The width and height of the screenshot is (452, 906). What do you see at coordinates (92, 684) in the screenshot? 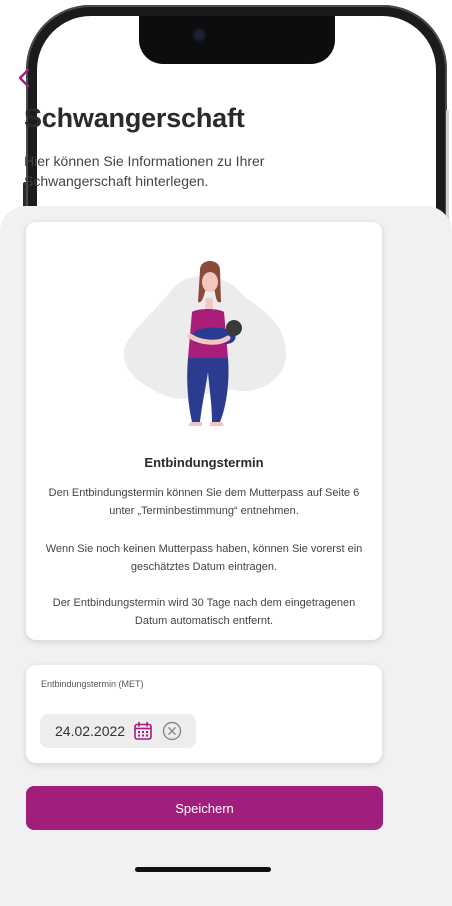
I see `due-date-label: Entbindungstermin (MET)` at bounding box center [92, 684].